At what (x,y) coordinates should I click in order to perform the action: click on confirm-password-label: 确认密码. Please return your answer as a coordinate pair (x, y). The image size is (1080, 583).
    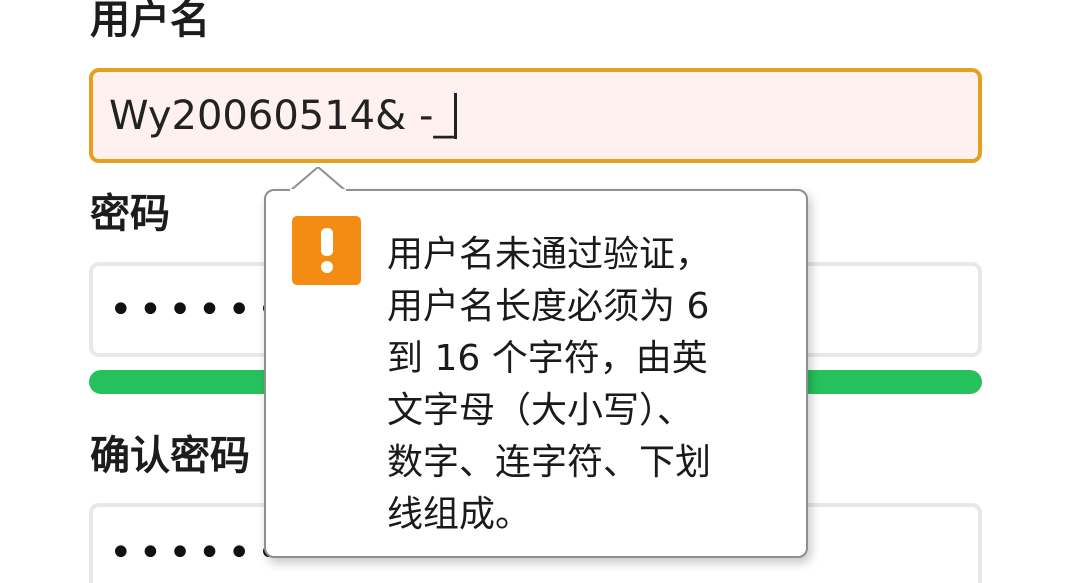
    Looking at the image, I should click on (170, 456).